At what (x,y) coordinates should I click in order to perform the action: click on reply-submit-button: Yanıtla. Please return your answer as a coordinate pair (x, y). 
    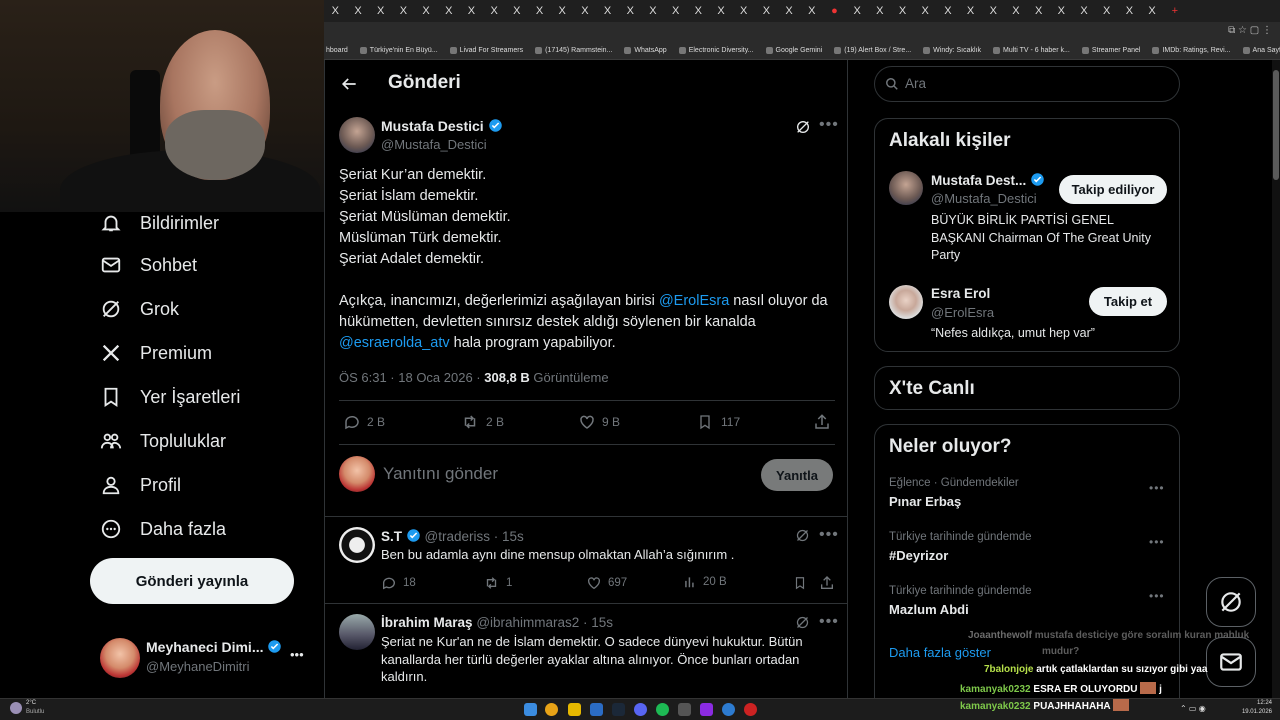
    Looking at the image, I should click on (797, 475).